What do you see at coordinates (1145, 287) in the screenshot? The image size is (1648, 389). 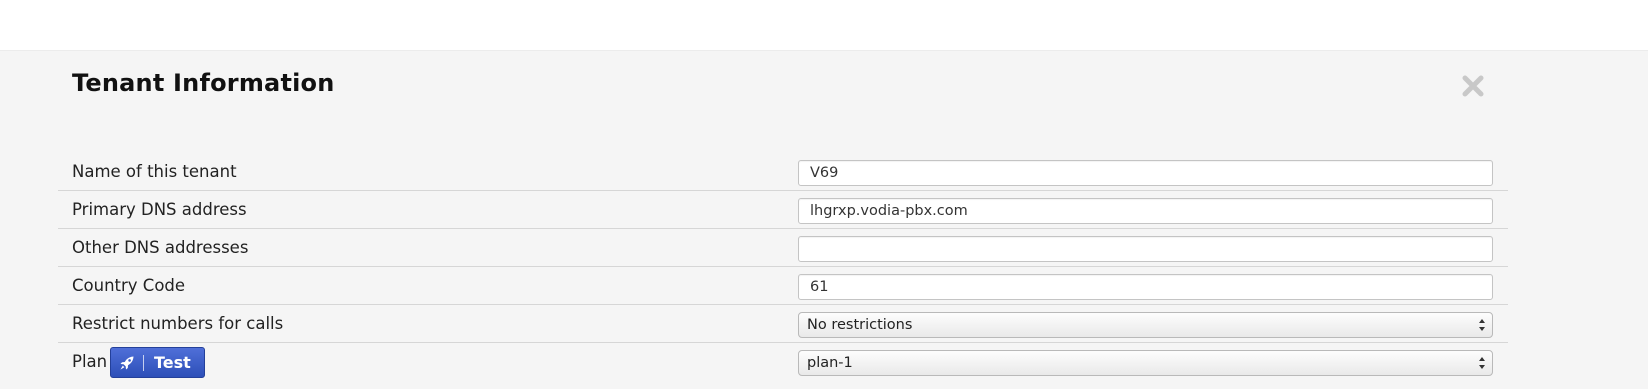 I see `country-code-input` at bounding box center [1145, 287].